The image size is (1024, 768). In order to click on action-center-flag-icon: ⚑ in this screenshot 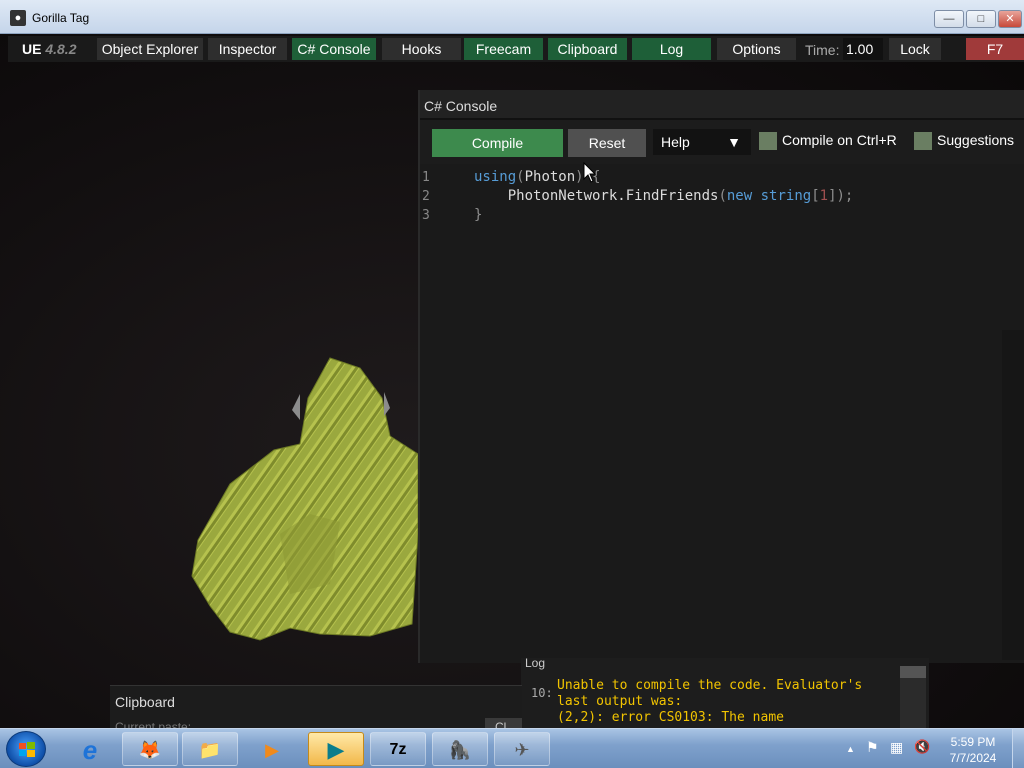, I will do `click(872, 747)`.